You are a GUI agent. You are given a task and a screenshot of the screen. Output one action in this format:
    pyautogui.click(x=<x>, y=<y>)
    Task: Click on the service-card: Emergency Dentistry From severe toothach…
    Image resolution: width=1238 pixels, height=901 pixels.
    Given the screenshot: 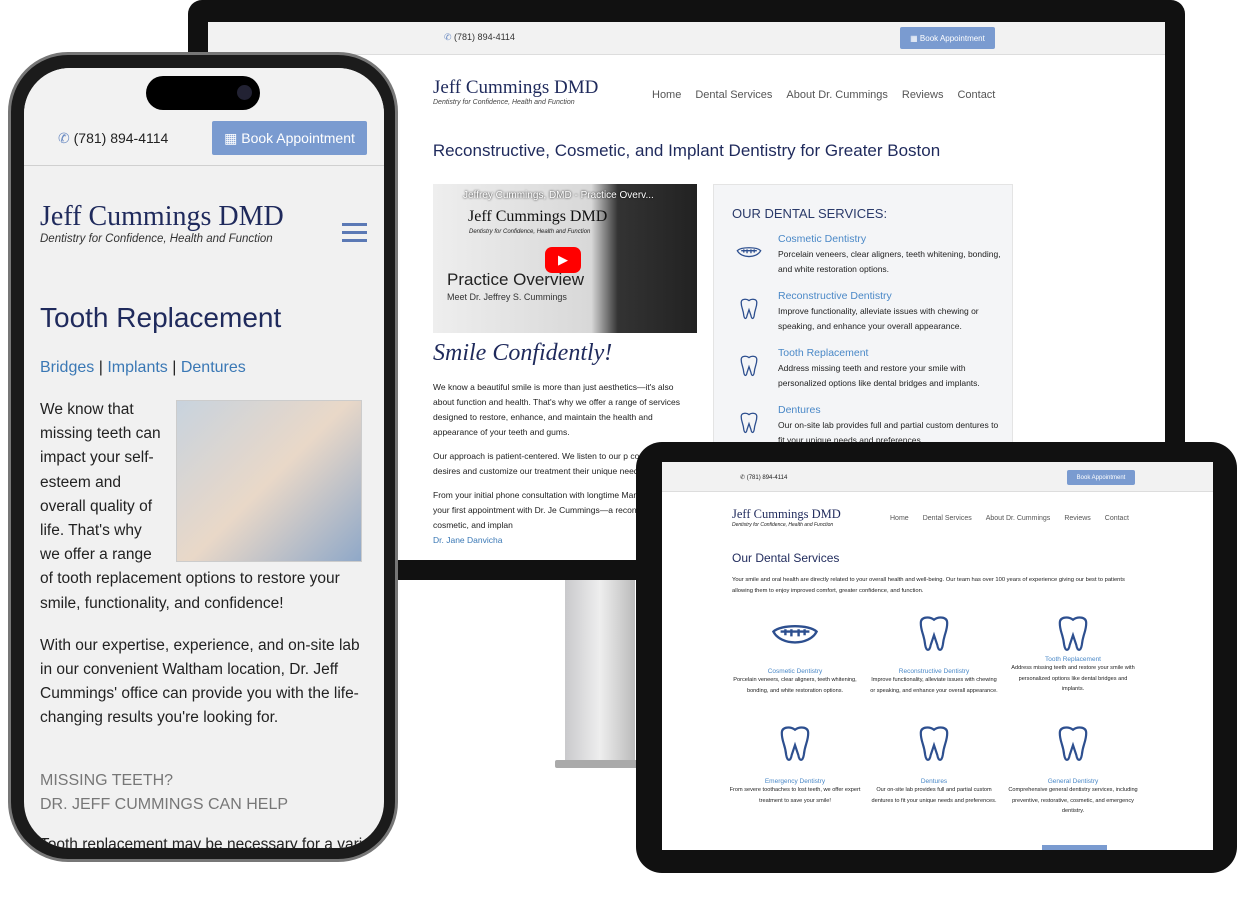 What is the action you would take?
    pyautogui.click(x=795, y=763)
    